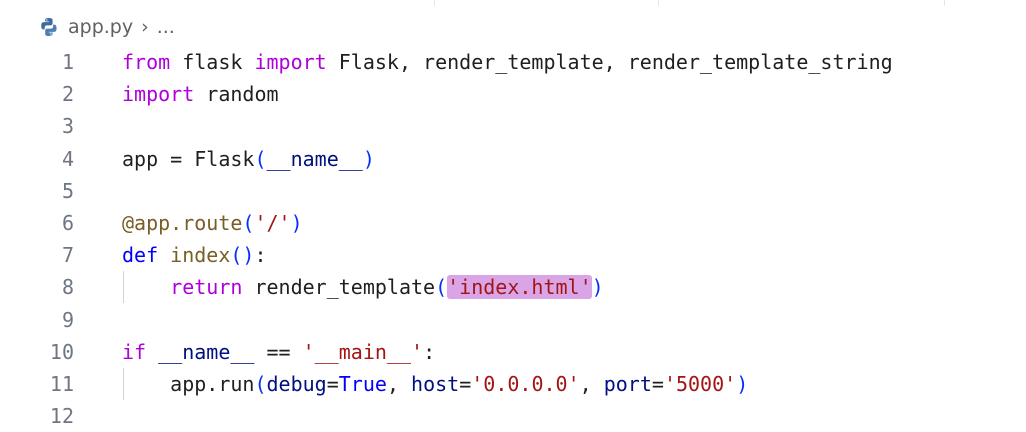  Describe the element at coordinates (67, 222) in the screenshot. I see `line-number: 6` at that location.